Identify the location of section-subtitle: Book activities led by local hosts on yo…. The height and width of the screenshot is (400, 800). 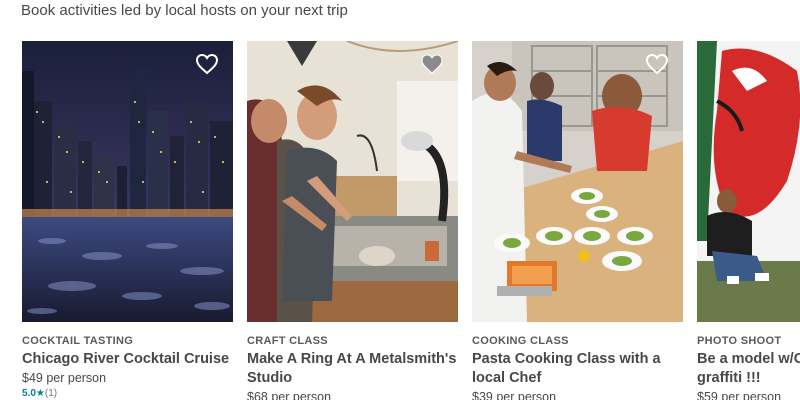
(184, 10).